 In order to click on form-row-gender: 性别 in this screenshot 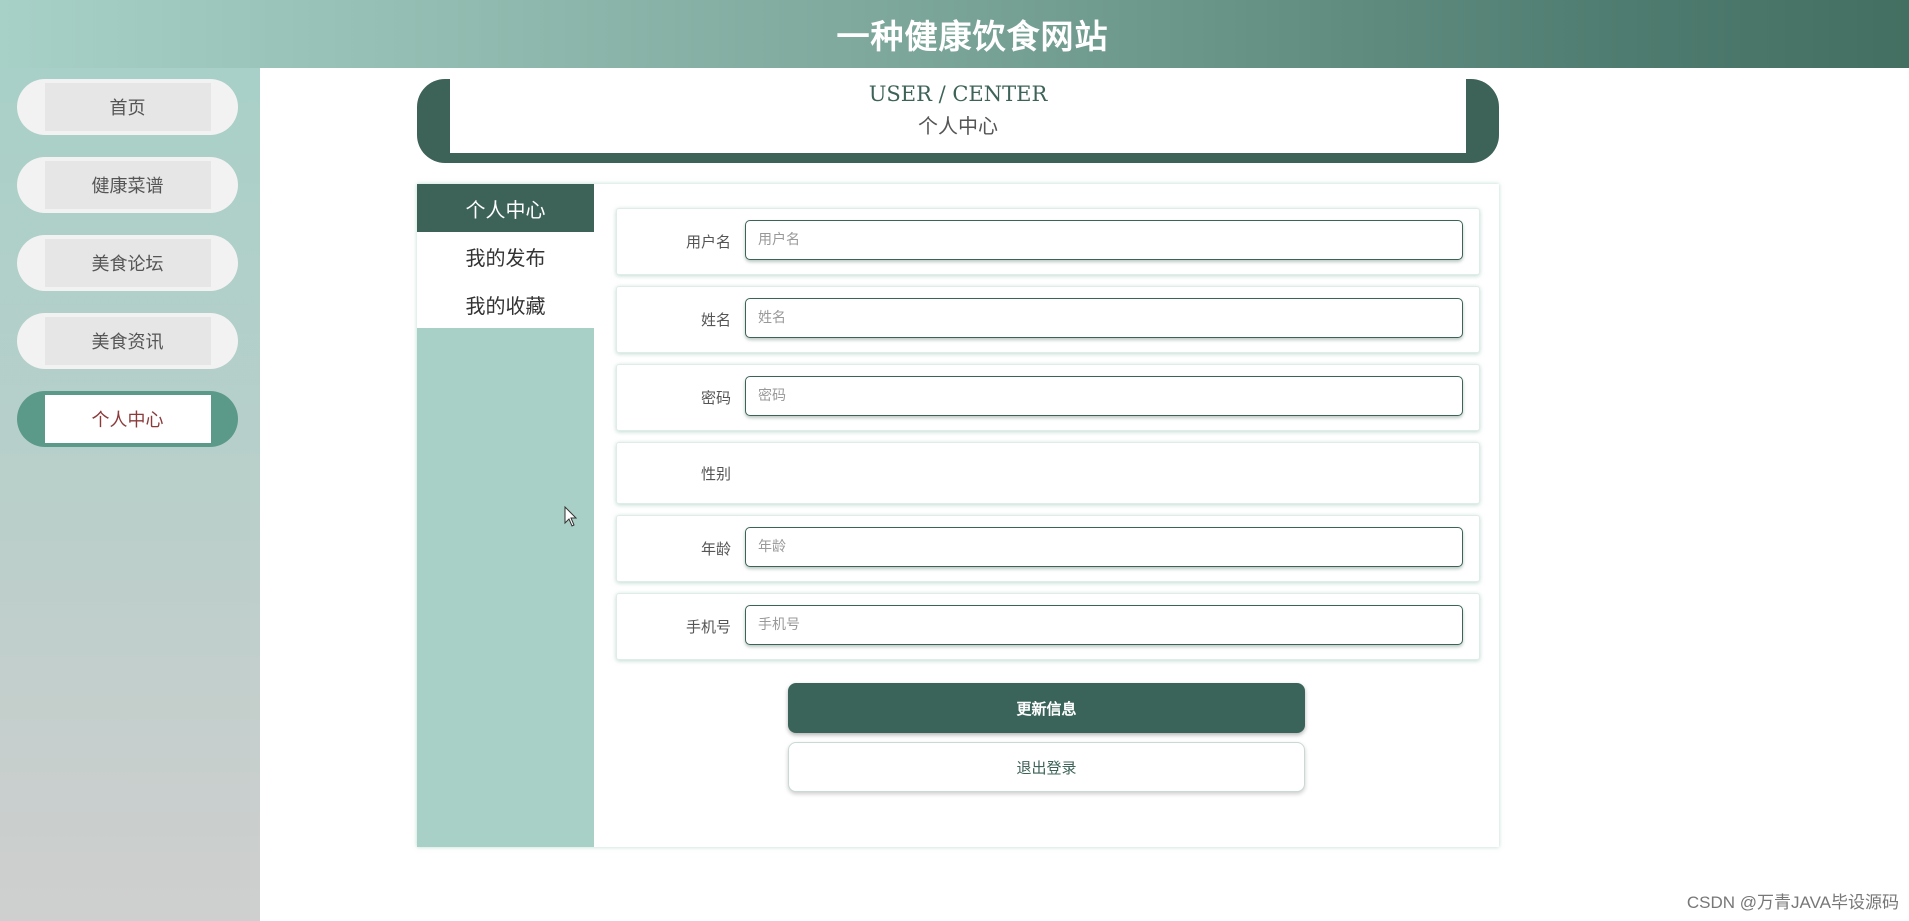, I will do `click(1048, 473)`.